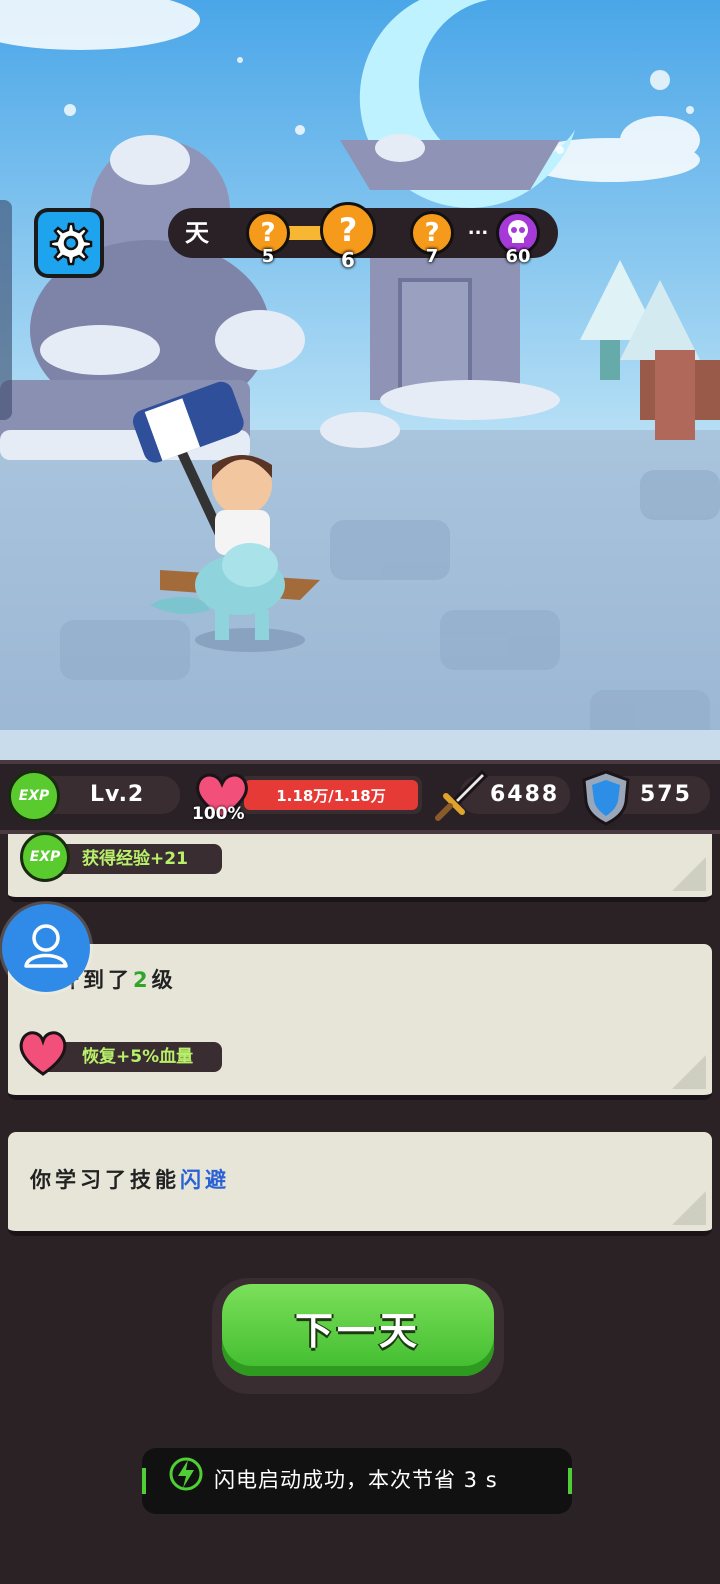 Image resolution: width=720 pixels, height=1584 pixels. I want to click on day-label: 天, so click(197, 233).